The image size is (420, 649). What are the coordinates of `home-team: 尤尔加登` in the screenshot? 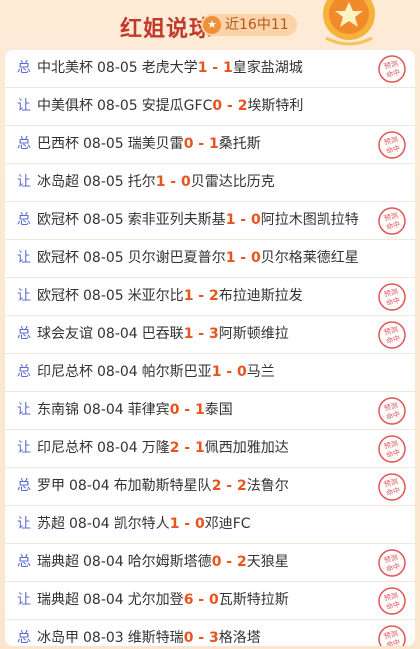 It's located at (155, 600).